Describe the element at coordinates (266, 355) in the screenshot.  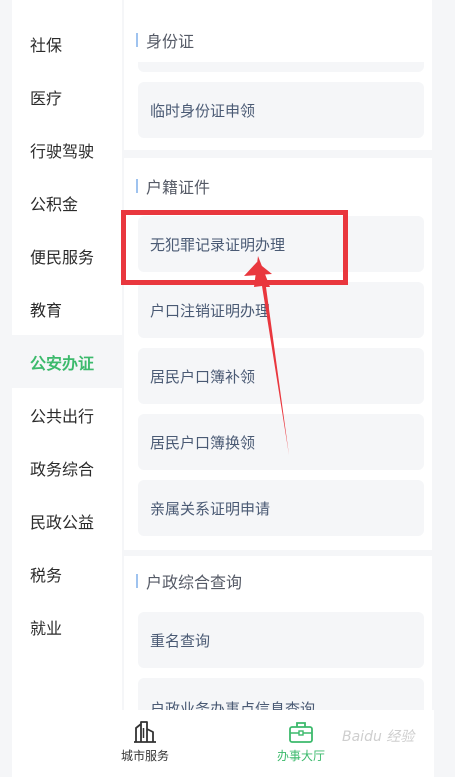
I see `annotation-arrow` at that location.